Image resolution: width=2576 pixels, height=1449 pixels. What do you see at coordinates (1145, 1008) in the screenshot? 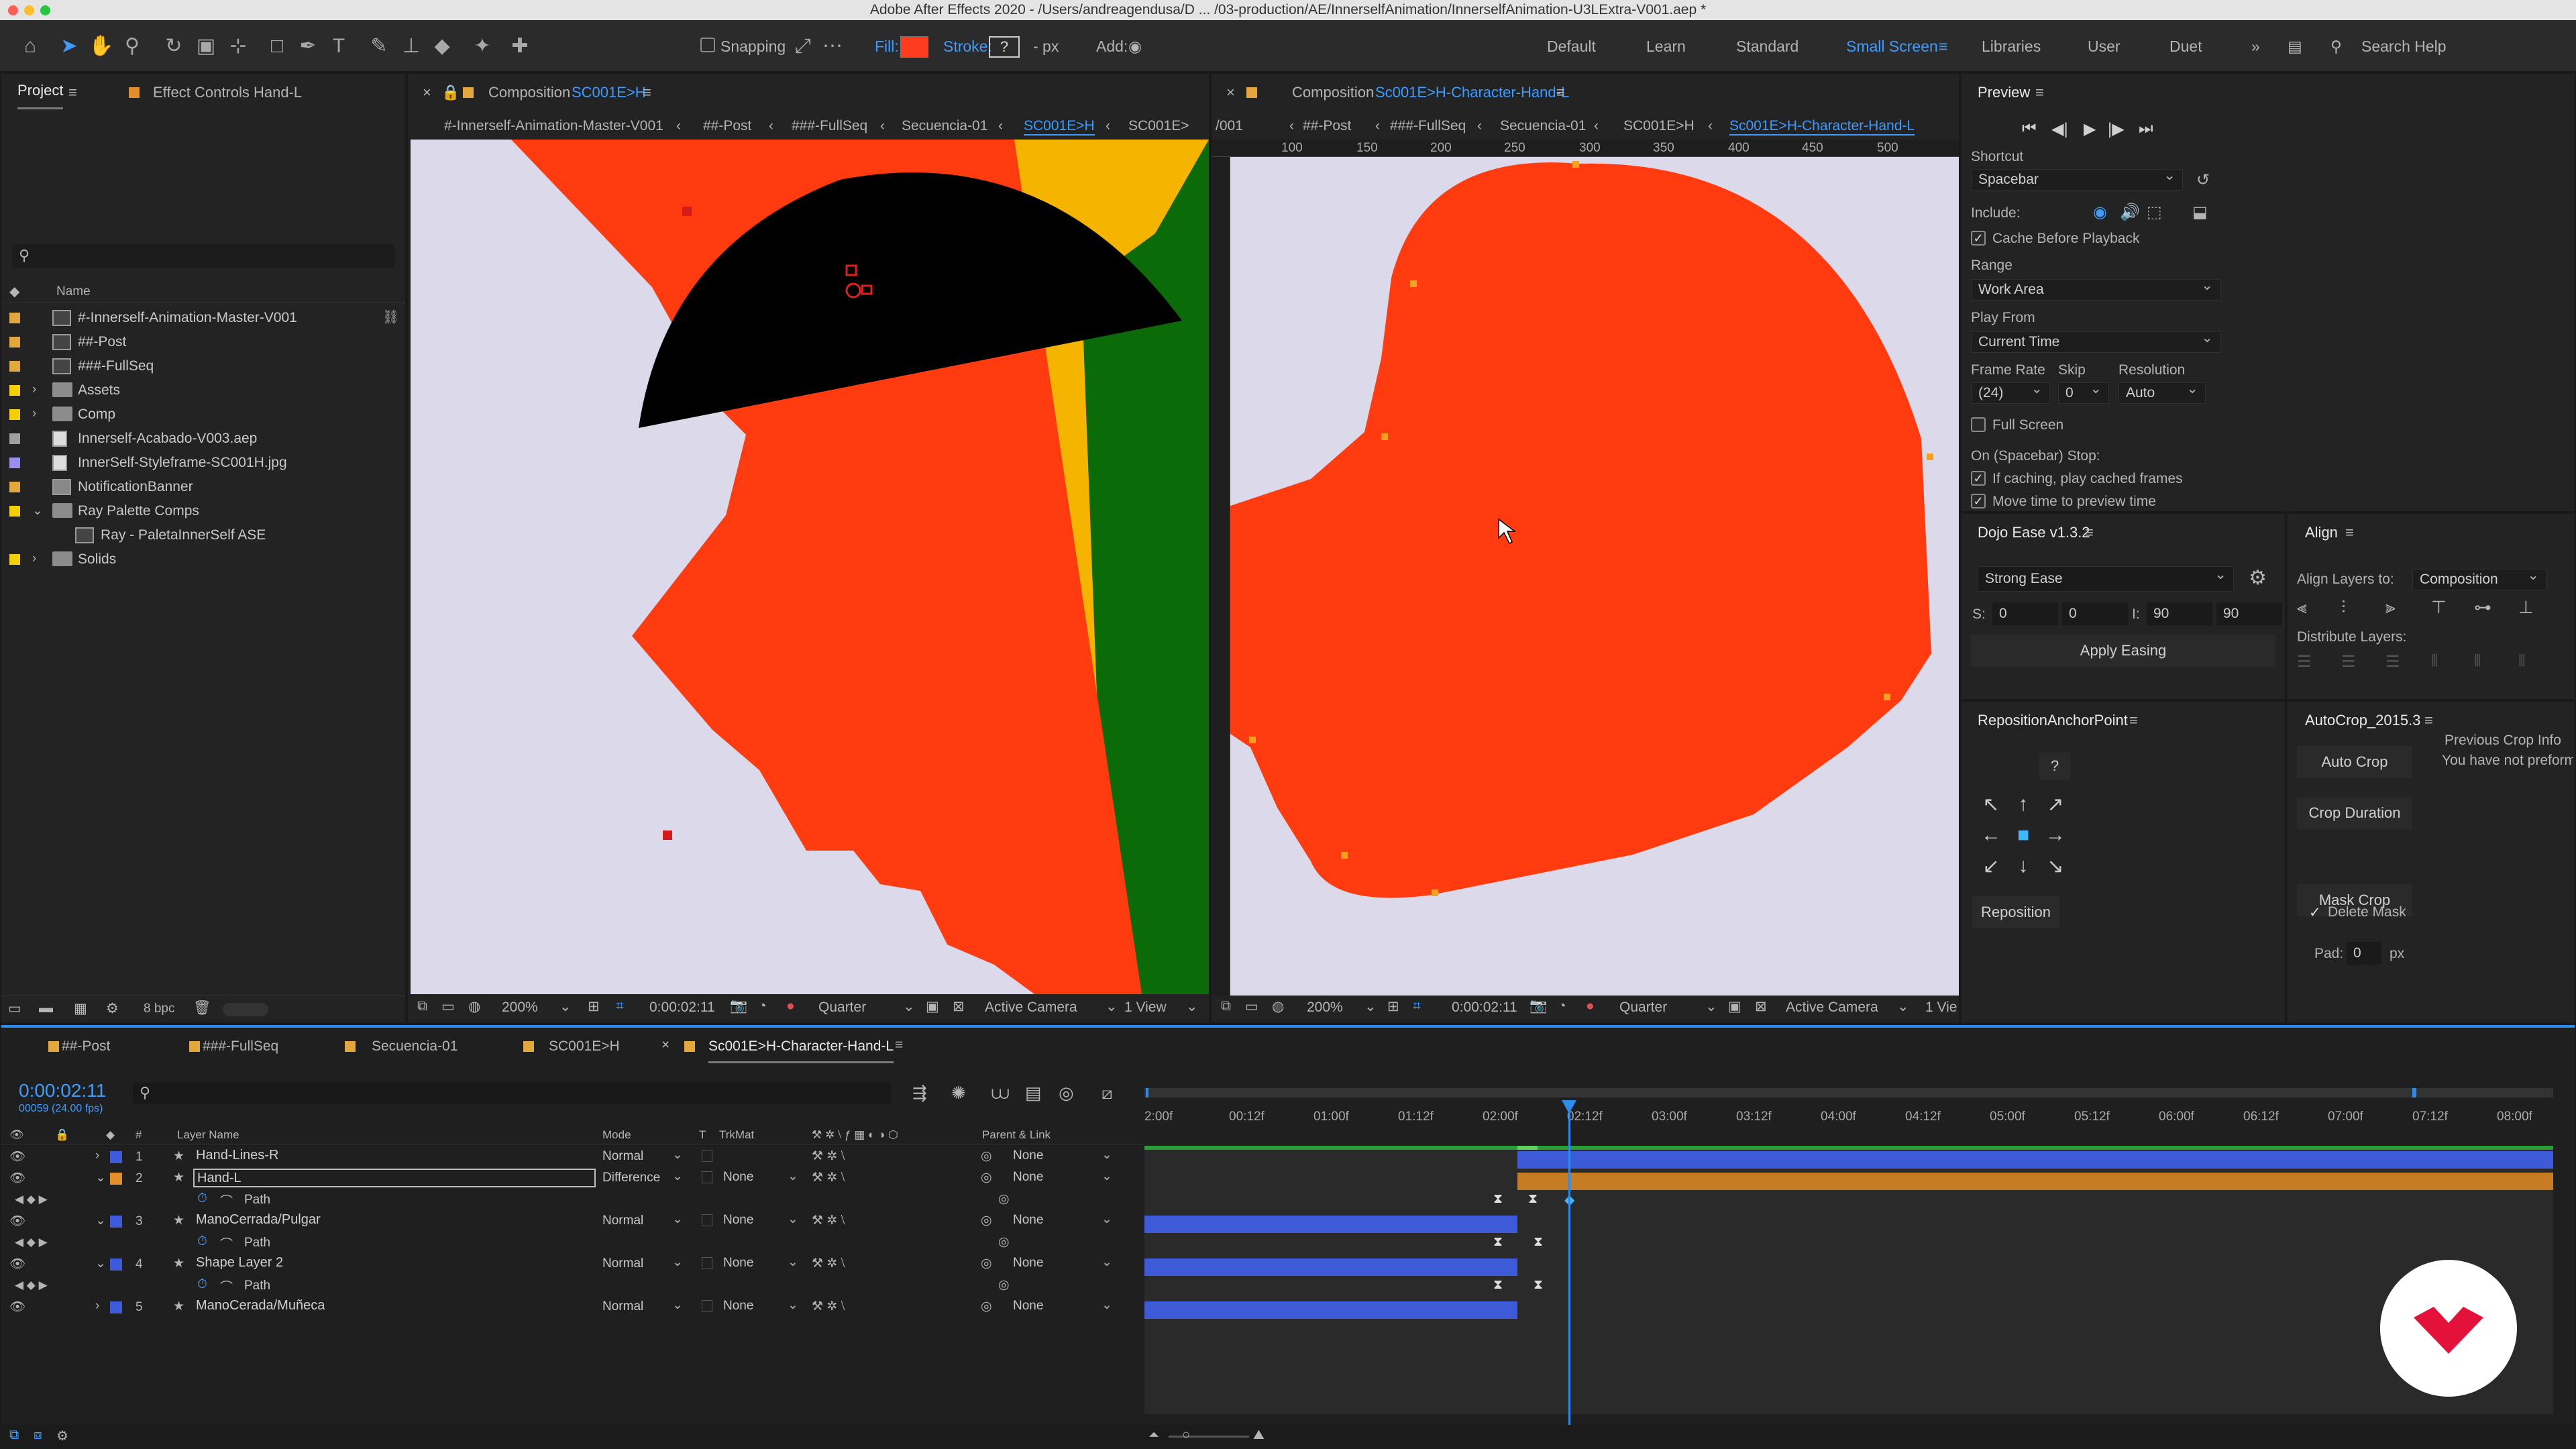
I see `views-dropdown: 1 View` at bounding box center [1145, 1008].